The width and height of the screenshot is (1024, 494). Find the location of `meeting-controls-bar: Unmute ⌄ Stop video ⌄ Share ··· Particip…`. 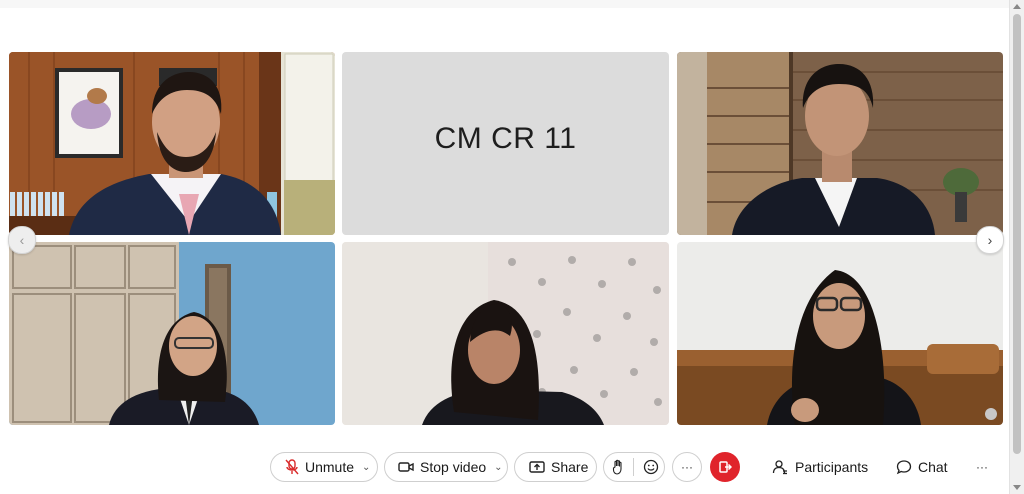

meeting-controls-bar: Unmute ⌄ Stop video ⌄ Share ··· Particip… is located at coordinates (505, 468).